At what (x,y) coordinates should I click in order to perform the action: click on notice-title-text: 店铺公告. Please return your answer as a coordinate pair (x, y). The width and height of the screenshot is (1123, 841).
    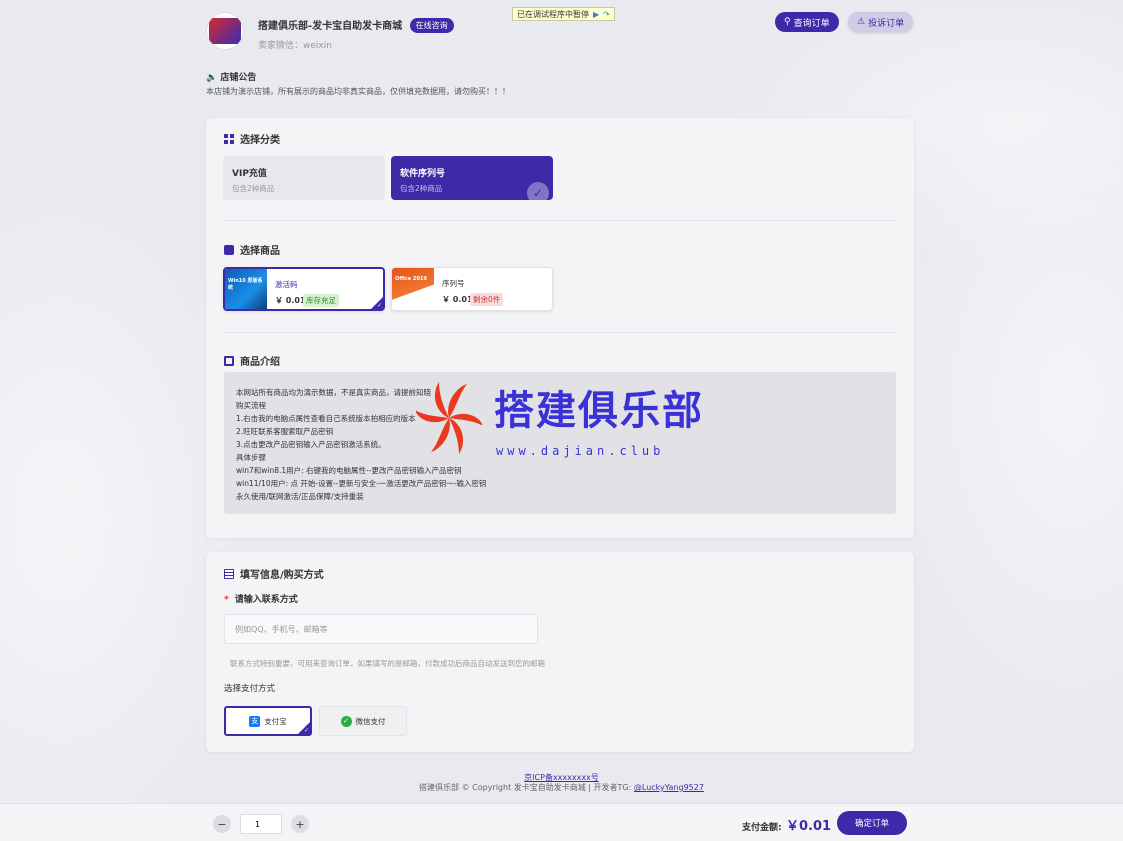
    Looking at the image, I should click on (238, 78).